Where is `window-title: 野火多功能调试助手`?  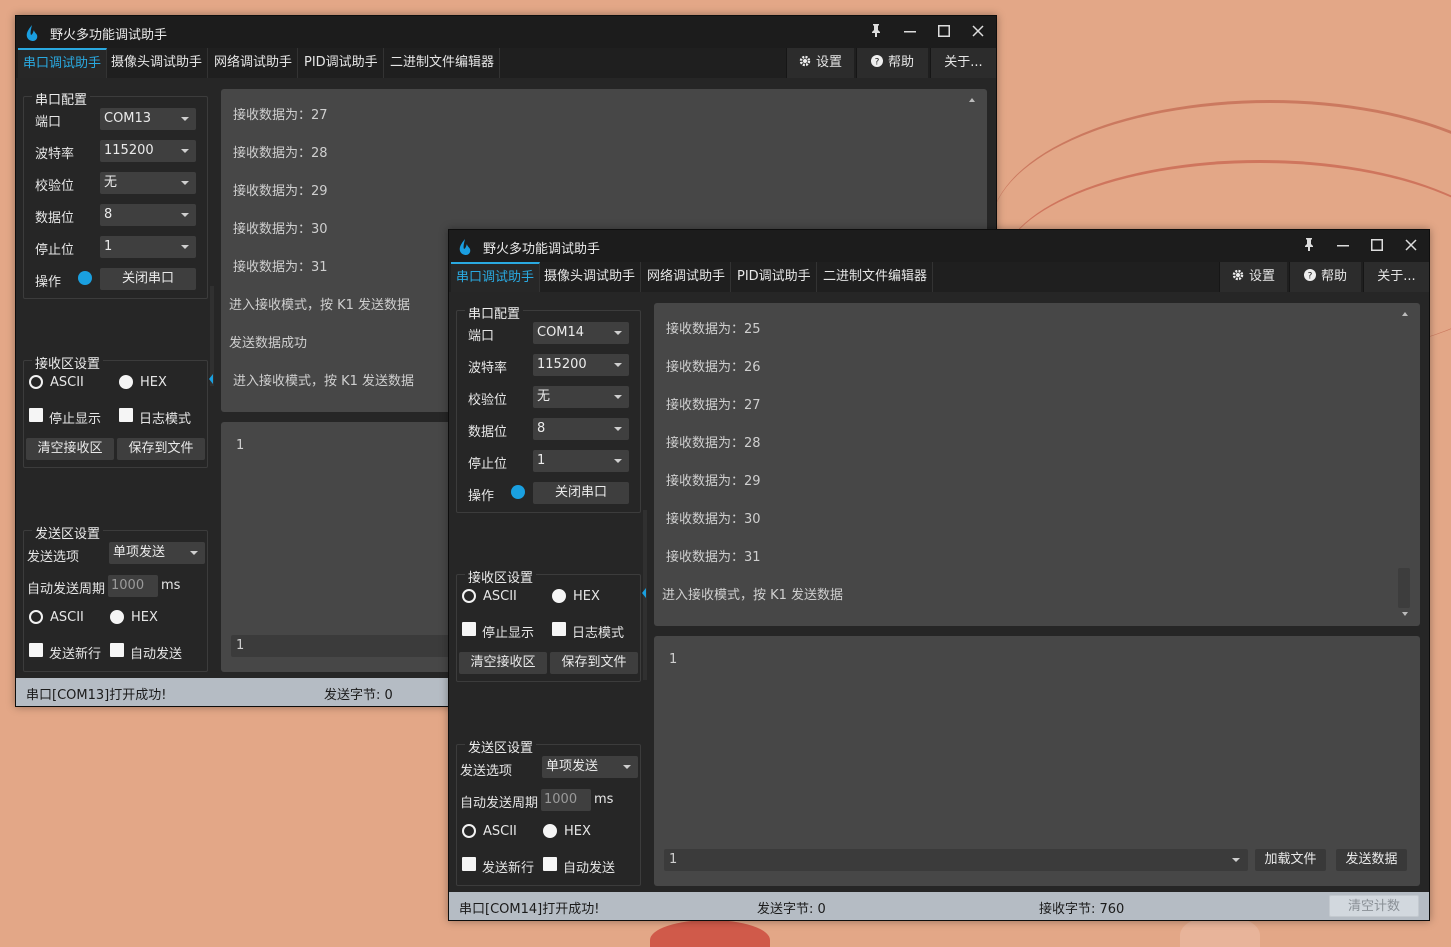 window-title: 野火多功能调试助手 is located at coordinates (109, 35).